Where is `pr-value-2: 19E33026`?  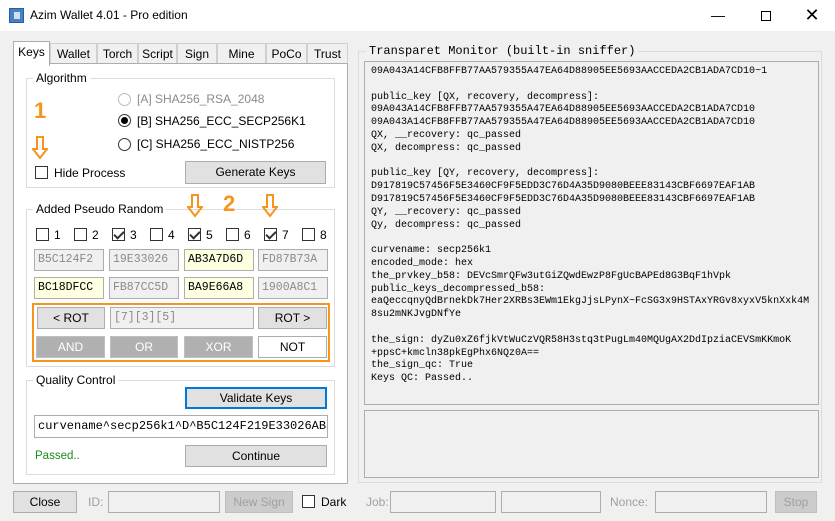 pr-value-2: 19E33026 is located at coordinates (144, 260).